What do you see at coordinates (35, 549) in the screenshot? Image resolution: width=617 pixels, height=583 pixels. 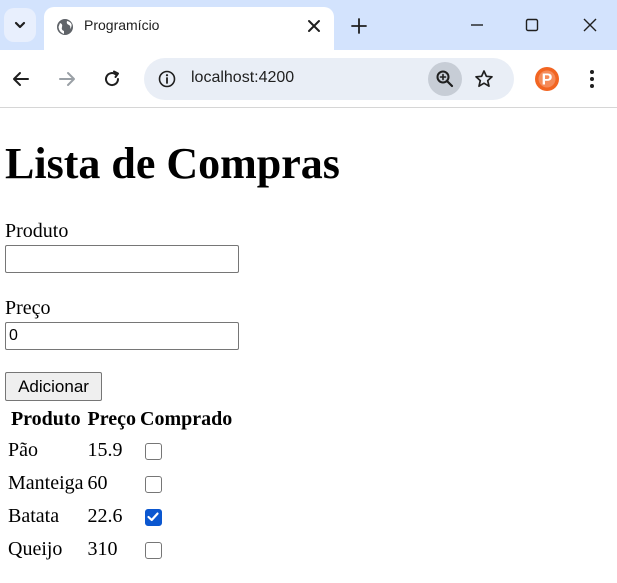 I see `row-produto: Queijo` at bounding box center [35, 549].